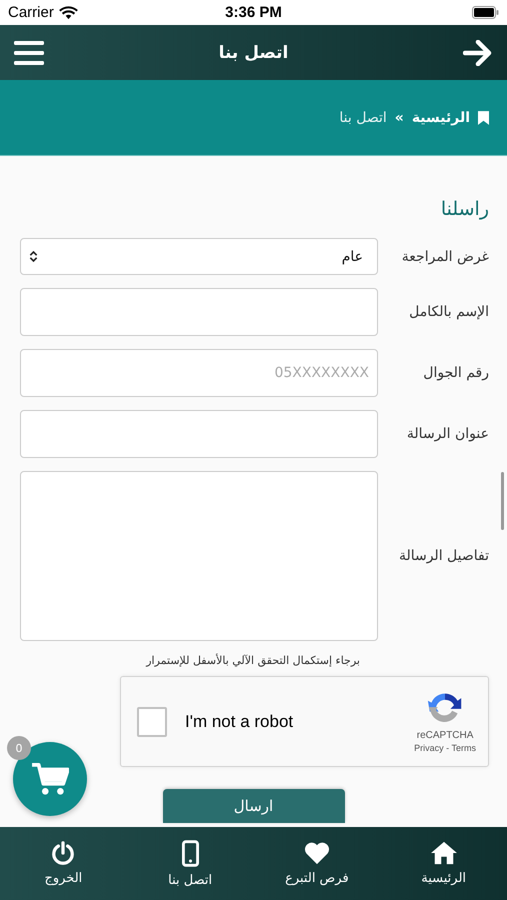 The image size is (507, 900). I want to click on wifi-icon, so click(68, 13).